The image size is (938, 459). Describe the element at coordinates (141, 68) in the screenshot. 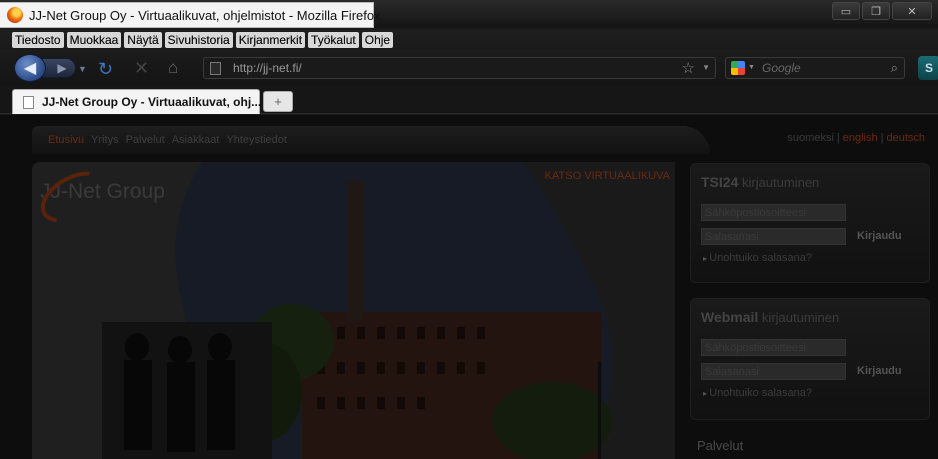

I see `stop-icon: ✕` at that location.